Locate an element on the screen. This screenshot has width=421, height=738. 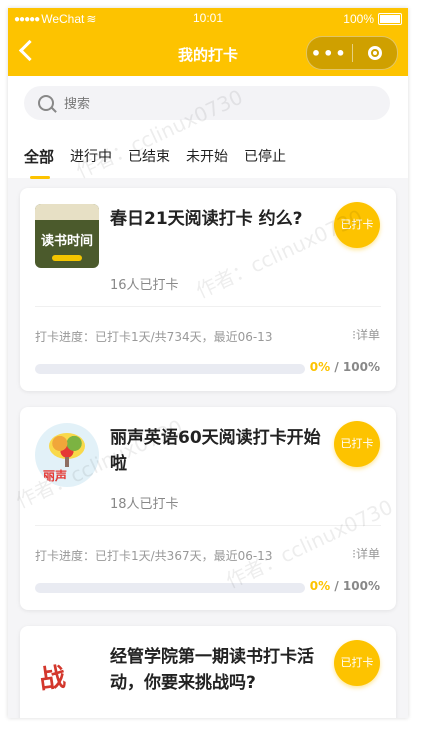
checkin-card: 战 经管学院第一期读书打卡活动，你要来挑战吗? 已打卡 is located at coordinates (208, 672).